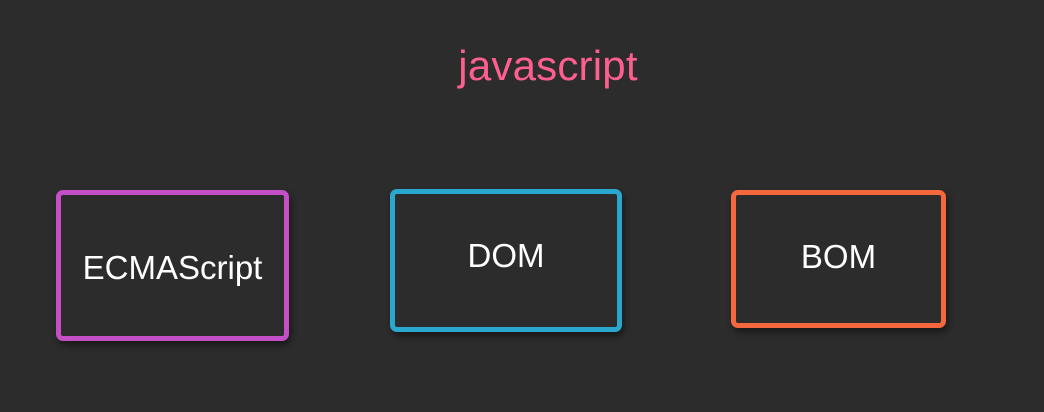 The image size is (1044, 412). I want to click on node-dom: DOM, so click(506, 260).